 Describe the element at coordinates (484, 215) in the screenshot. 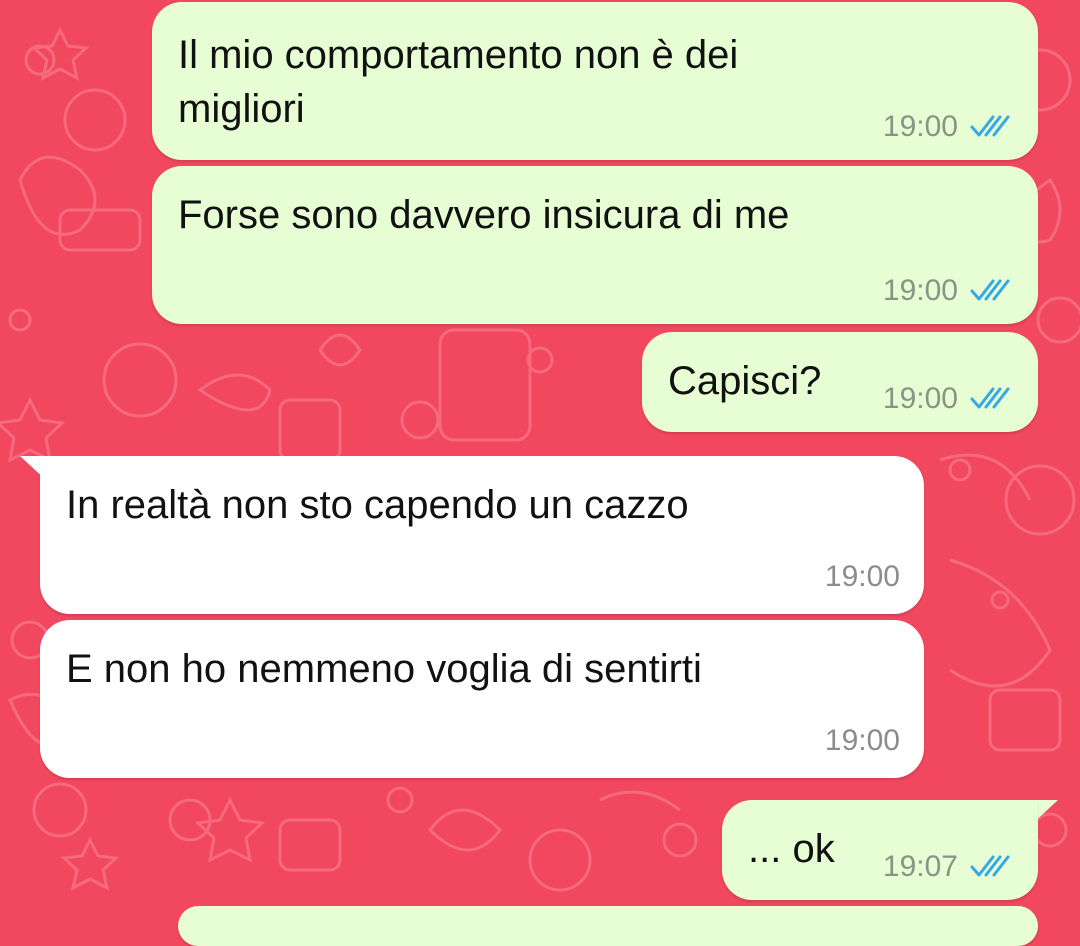

I see `message-text: Forse sono davvero insicura di me` at that location.